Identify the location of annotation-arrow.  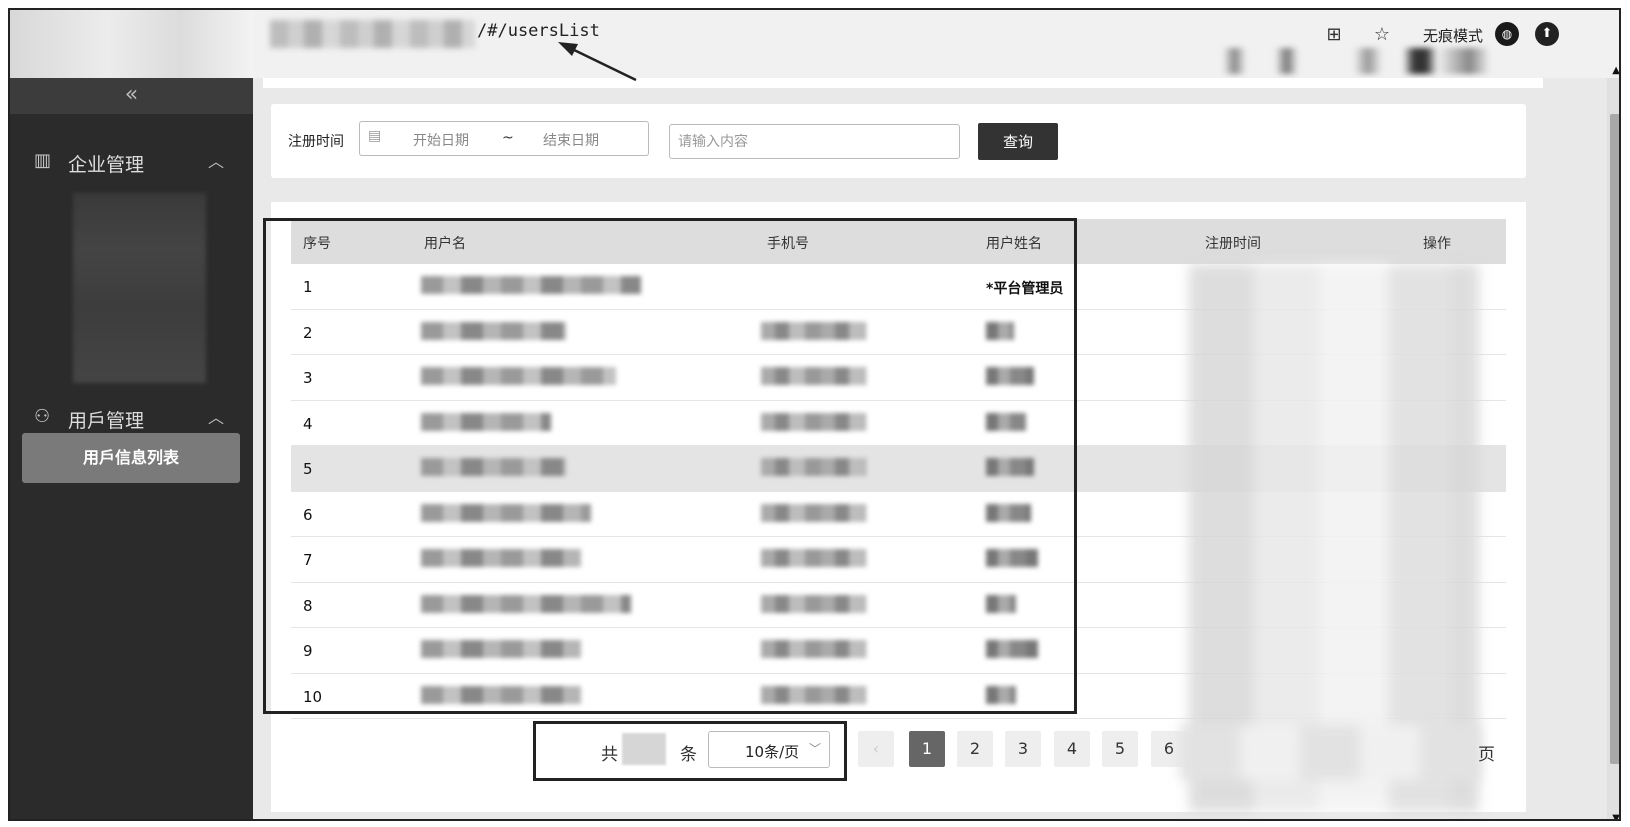
(597, 62).